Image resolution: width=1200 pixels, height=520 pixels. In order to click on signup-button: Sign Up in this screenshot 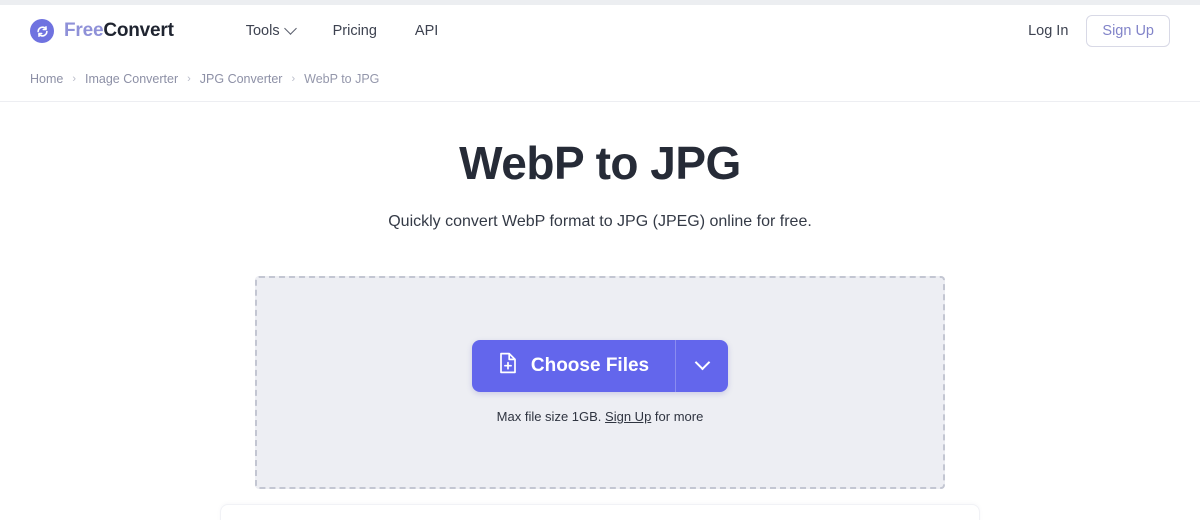, I will do `click(1128, 31)`.